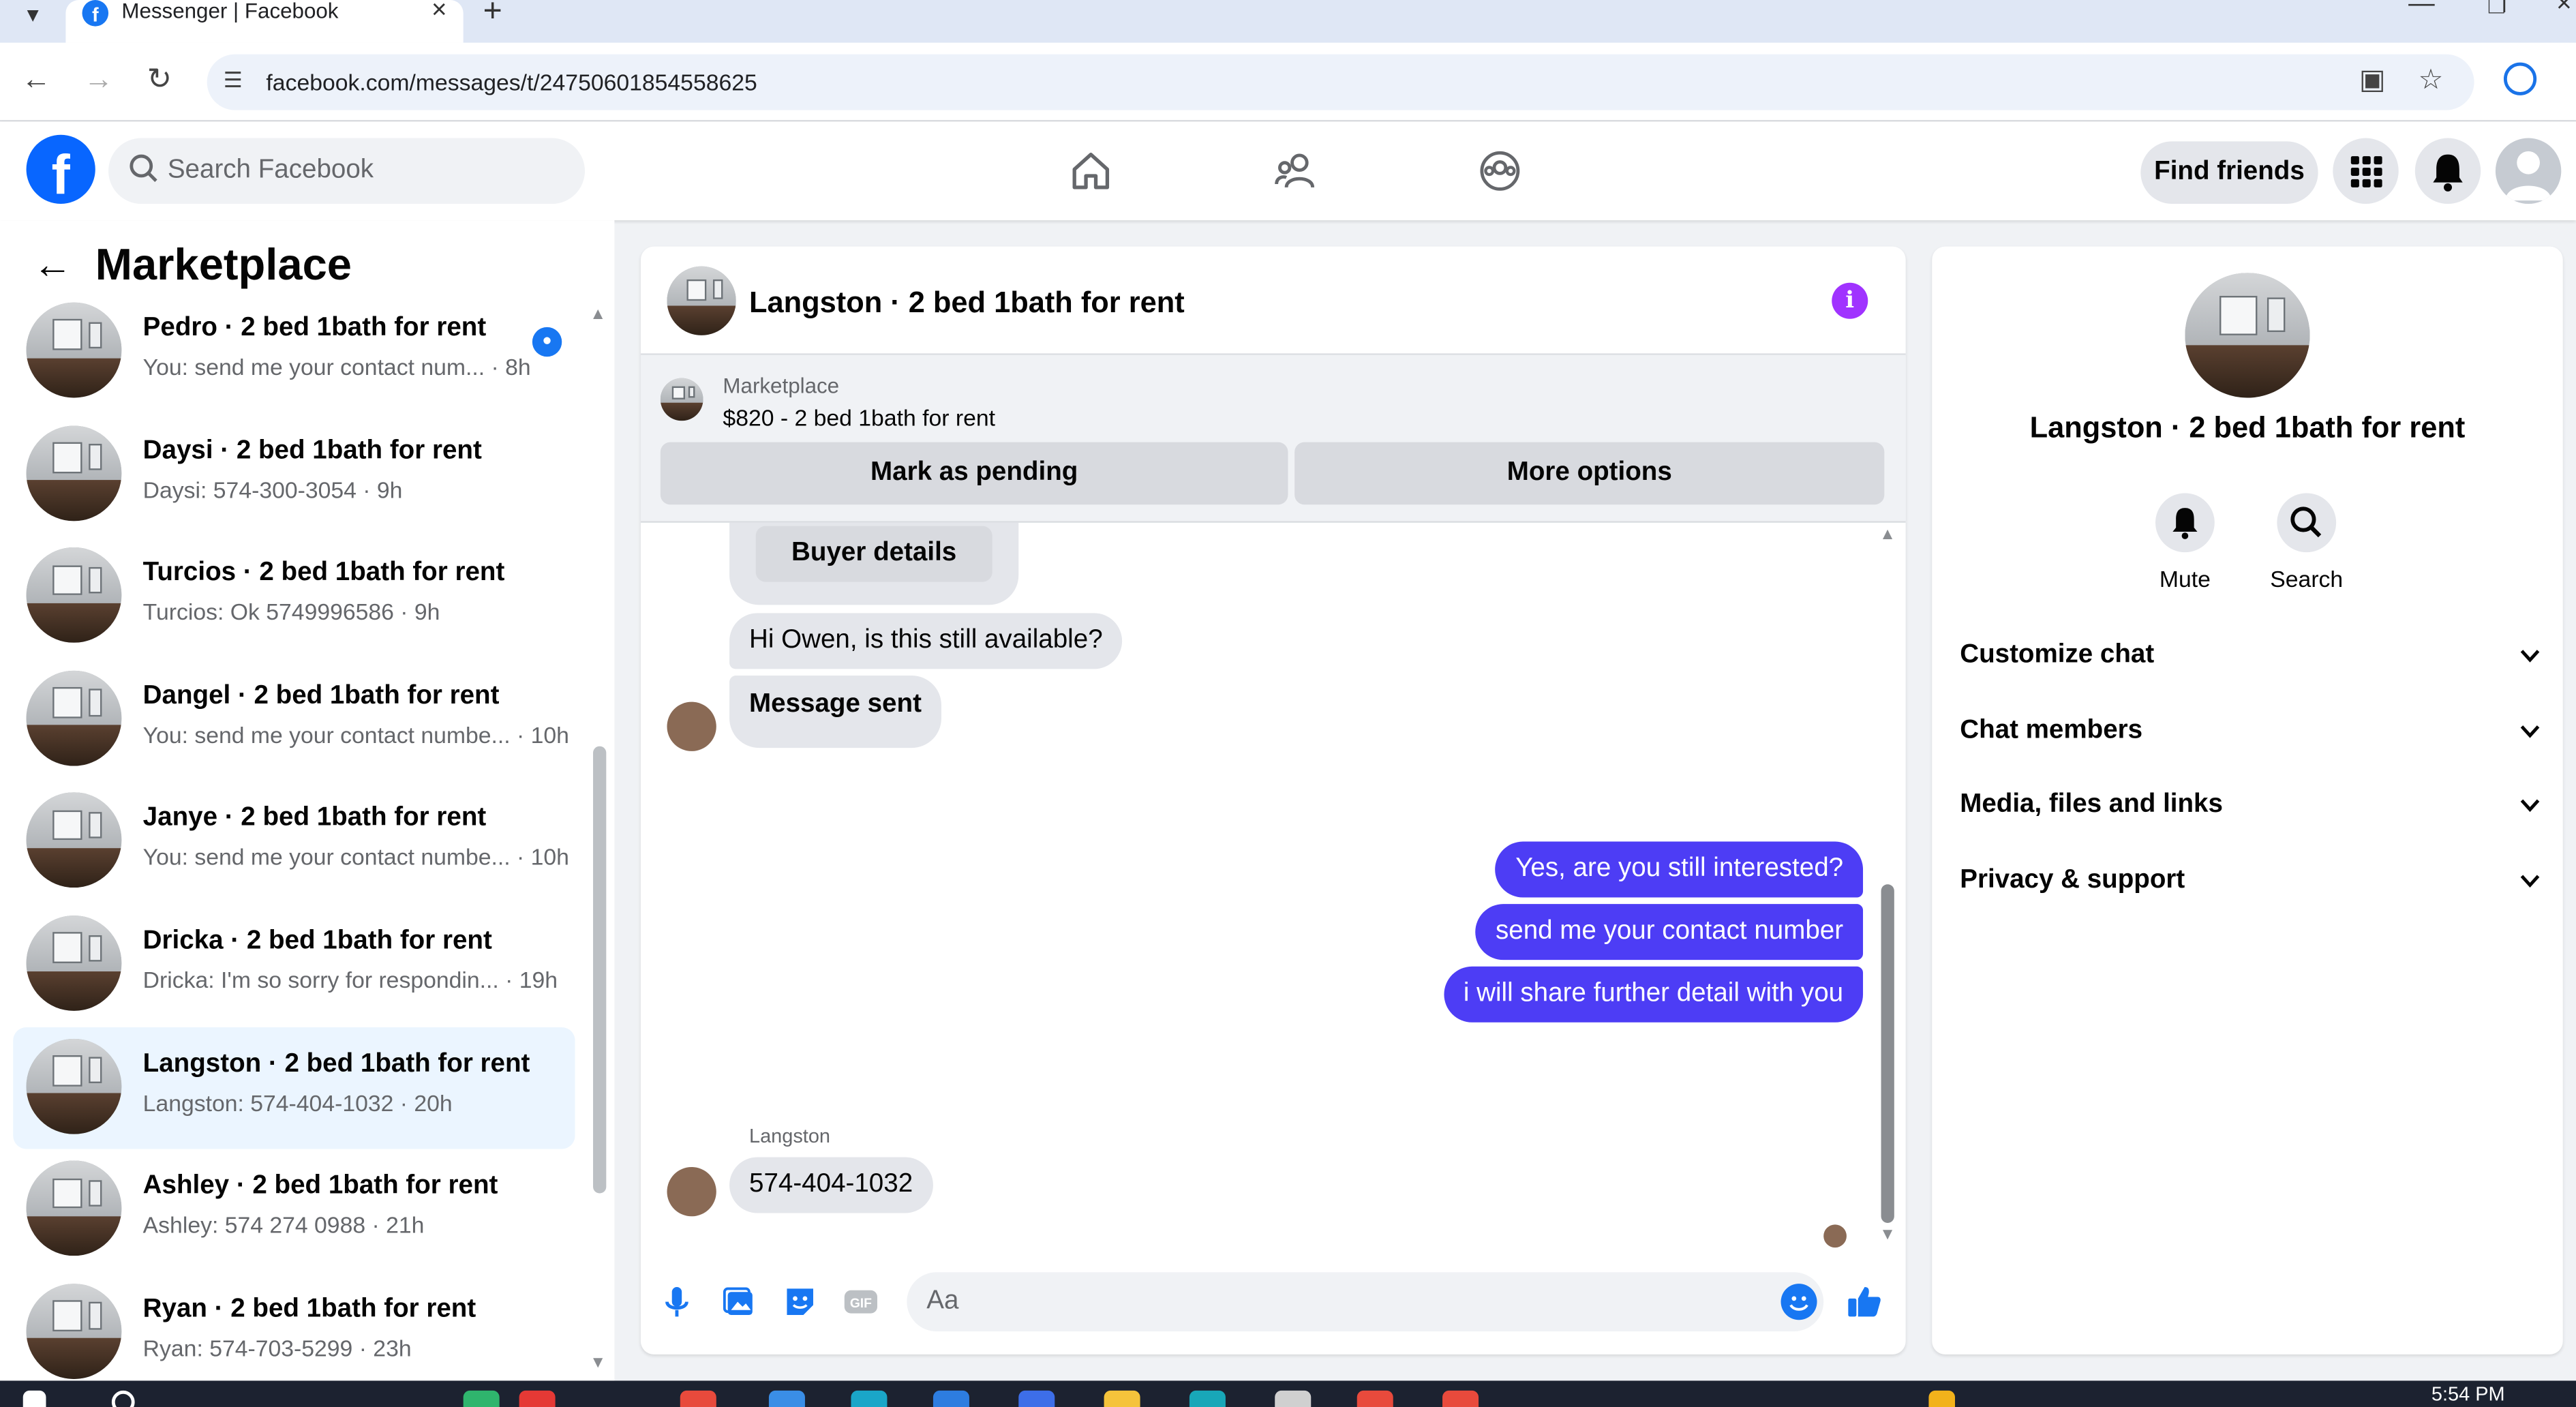  Describe the element at coordinates (60, 170) in the screenshot. I see `facebook-logo-icon: f` at that location.